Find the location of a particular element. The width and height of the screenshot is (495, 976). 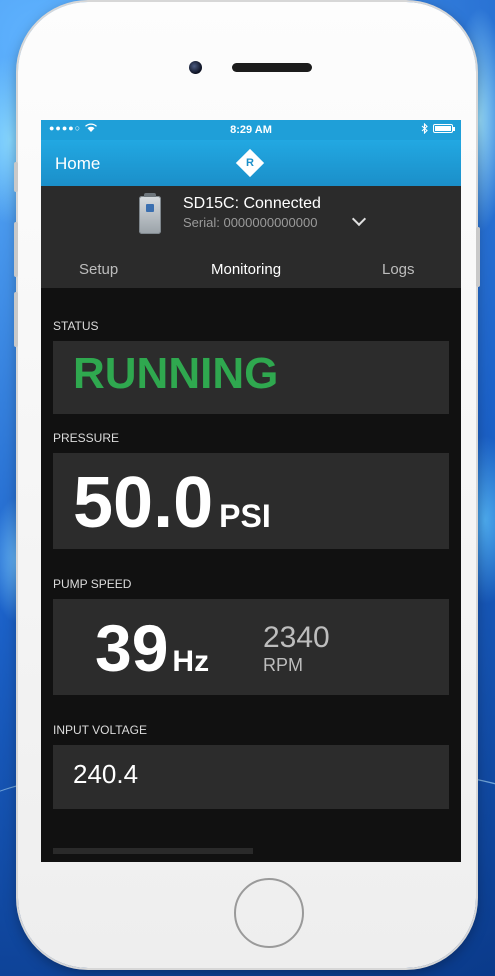

pump-speed-rpm-value: 2340 is located at coordinates (296, 637).